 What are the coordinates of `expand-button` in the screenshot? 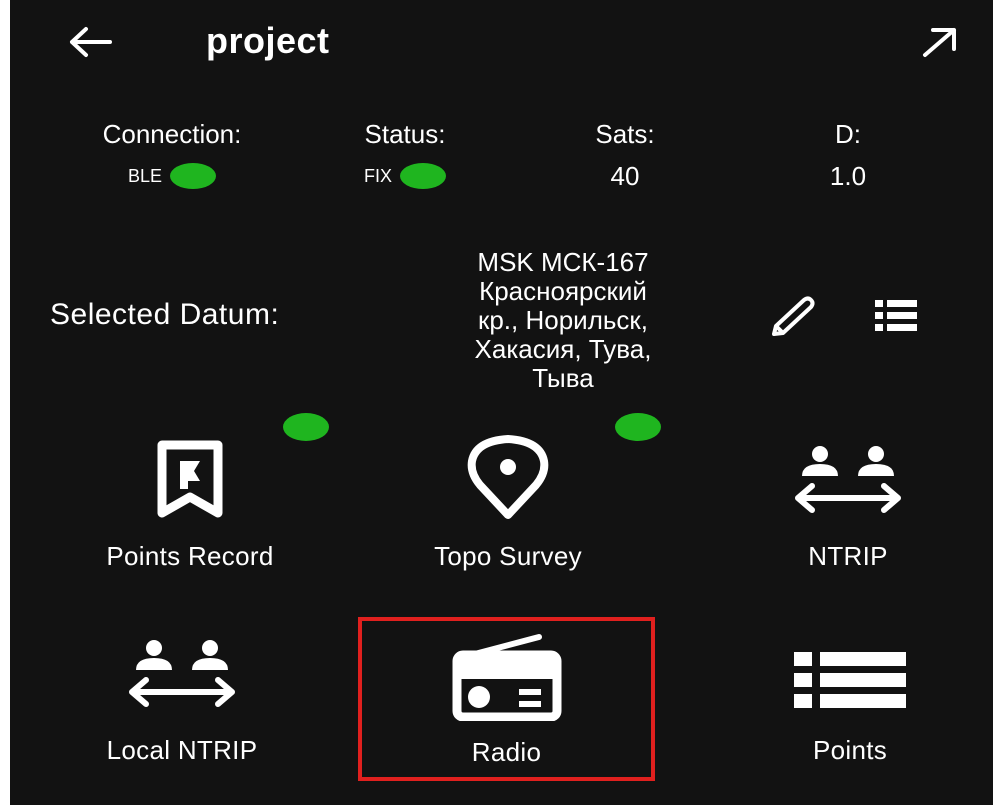 It's located at (940, 42).